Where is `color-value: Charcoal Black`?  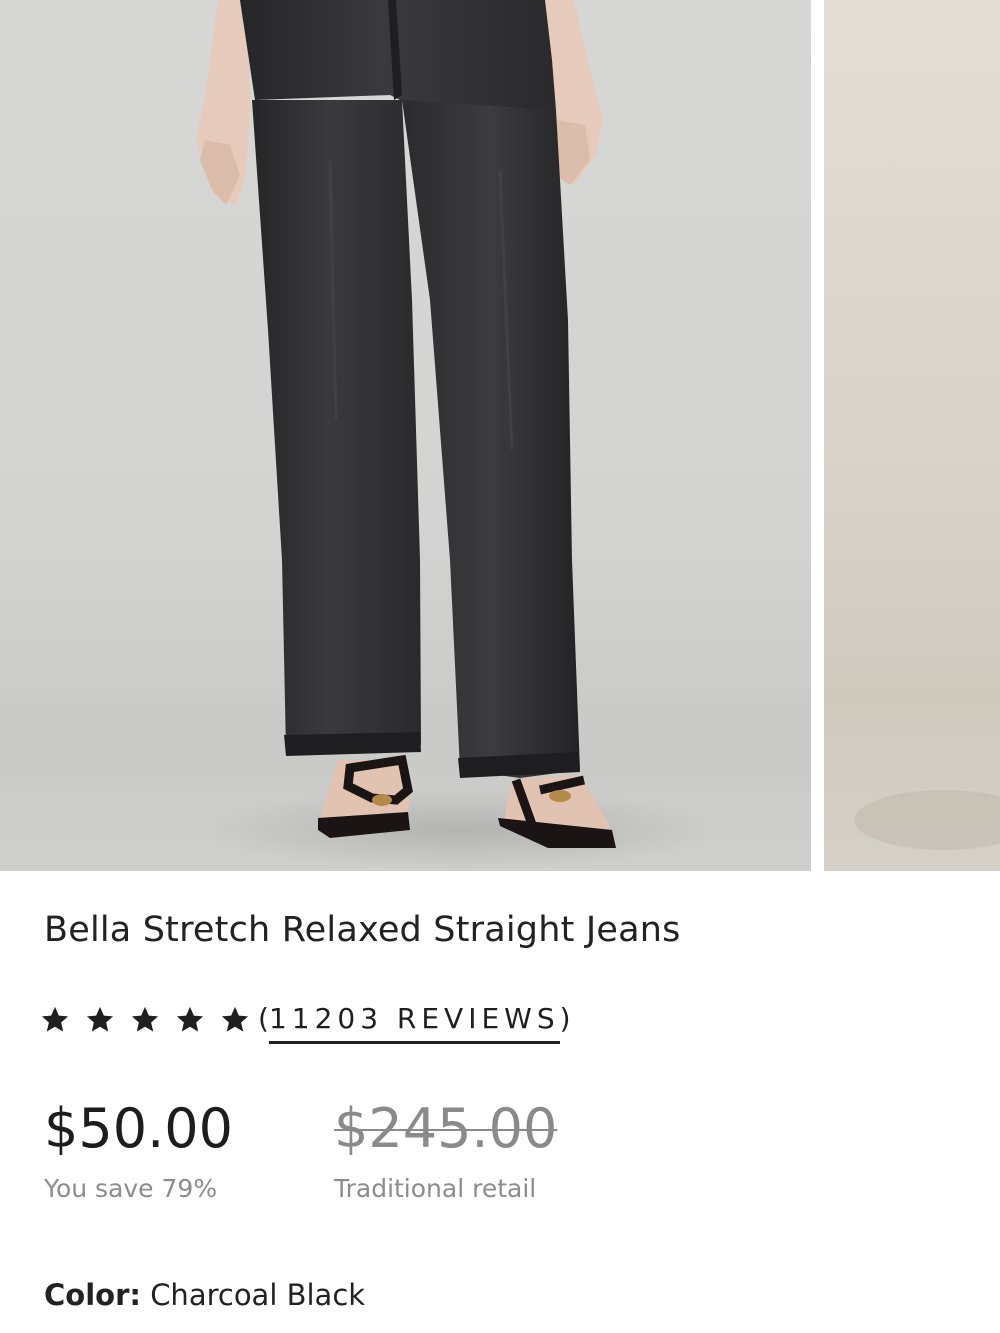 color-value: Charcoal Black is located at coordinates (258, 1295).